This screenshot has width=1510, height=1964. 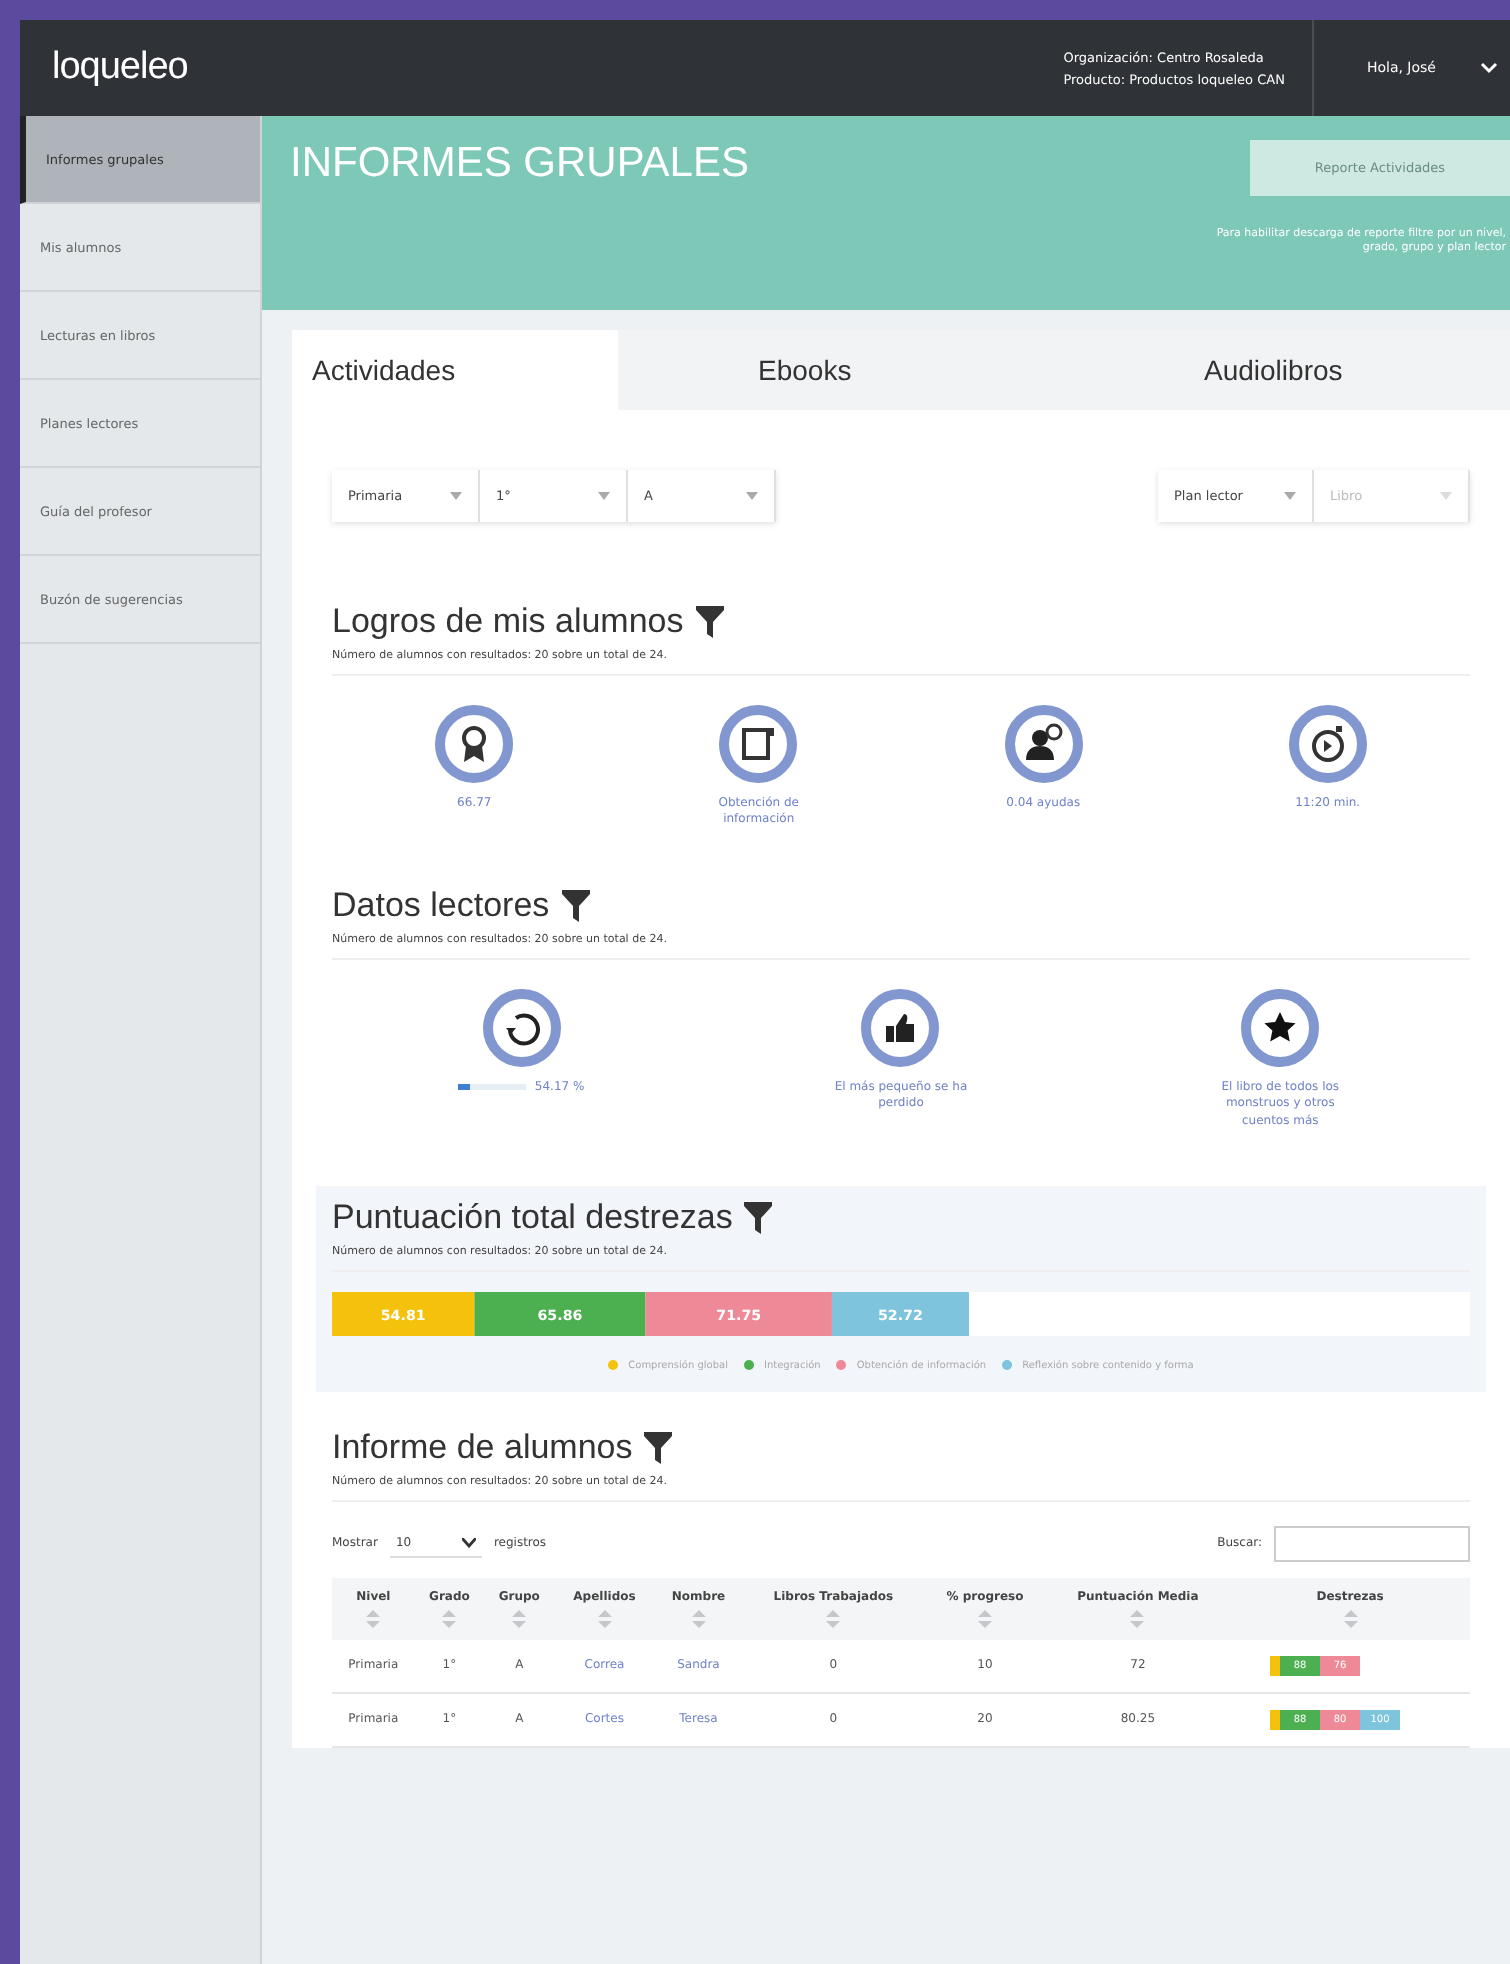 What do you see at coordinates (841, 370) in the screenshot?
I see `tab: Ebooks` at bounding box center [841, 370].